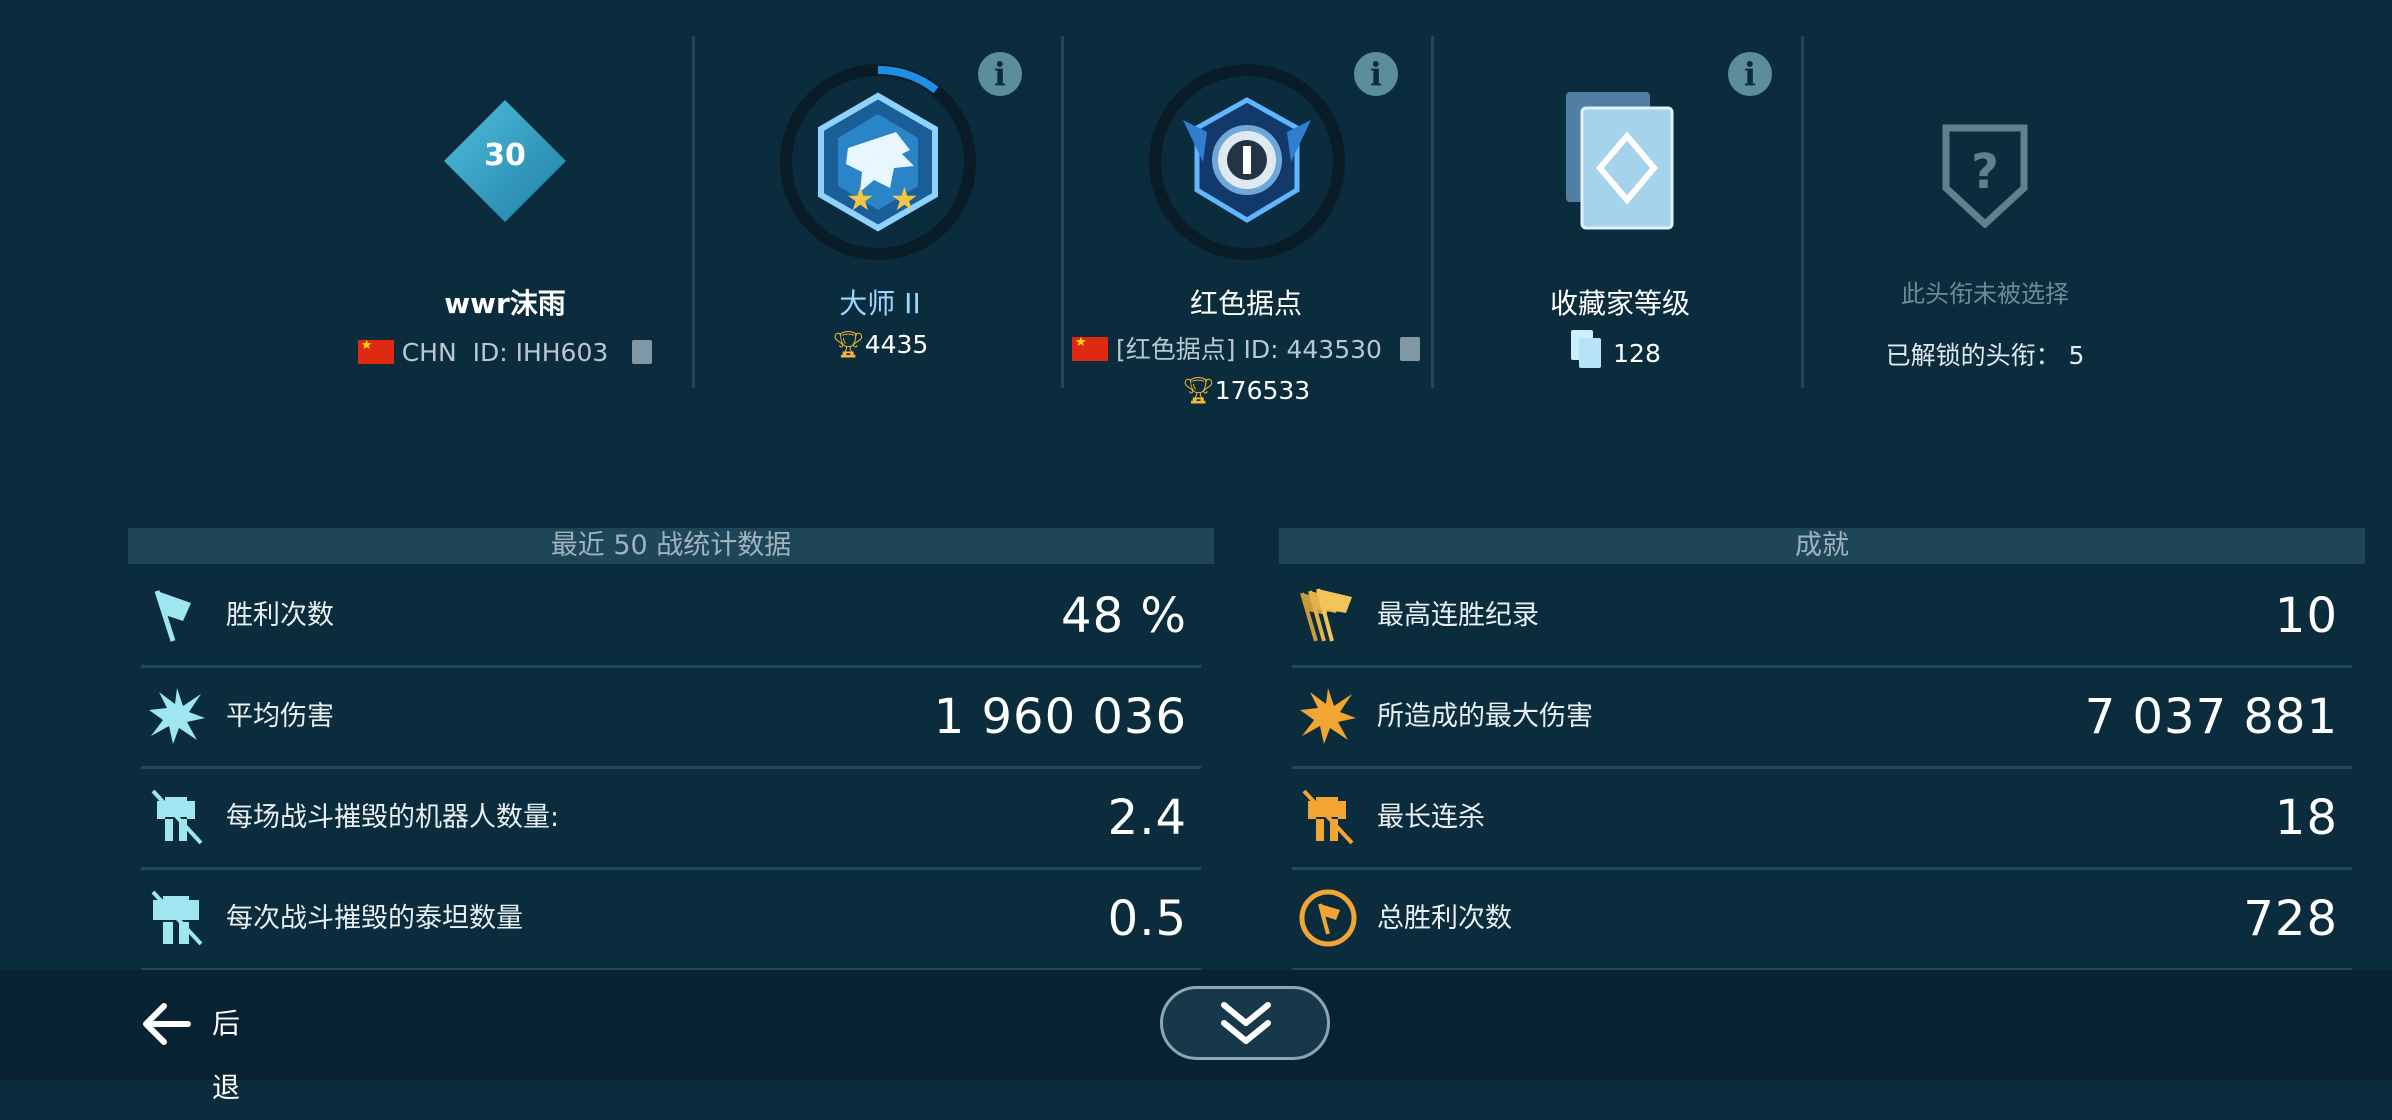 The image size is (2392, 1120). I want to click on stat-label: 每场战斗摧毁的机器人数量:, so click(393, 817).